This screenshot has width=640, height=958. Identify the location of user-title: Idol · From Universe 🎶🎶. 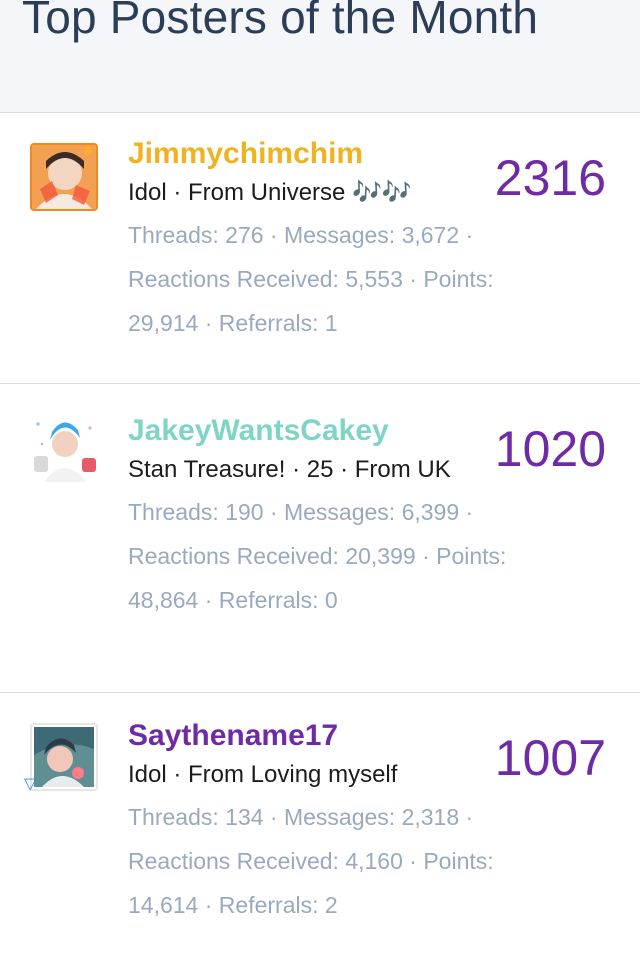
(270, 192).